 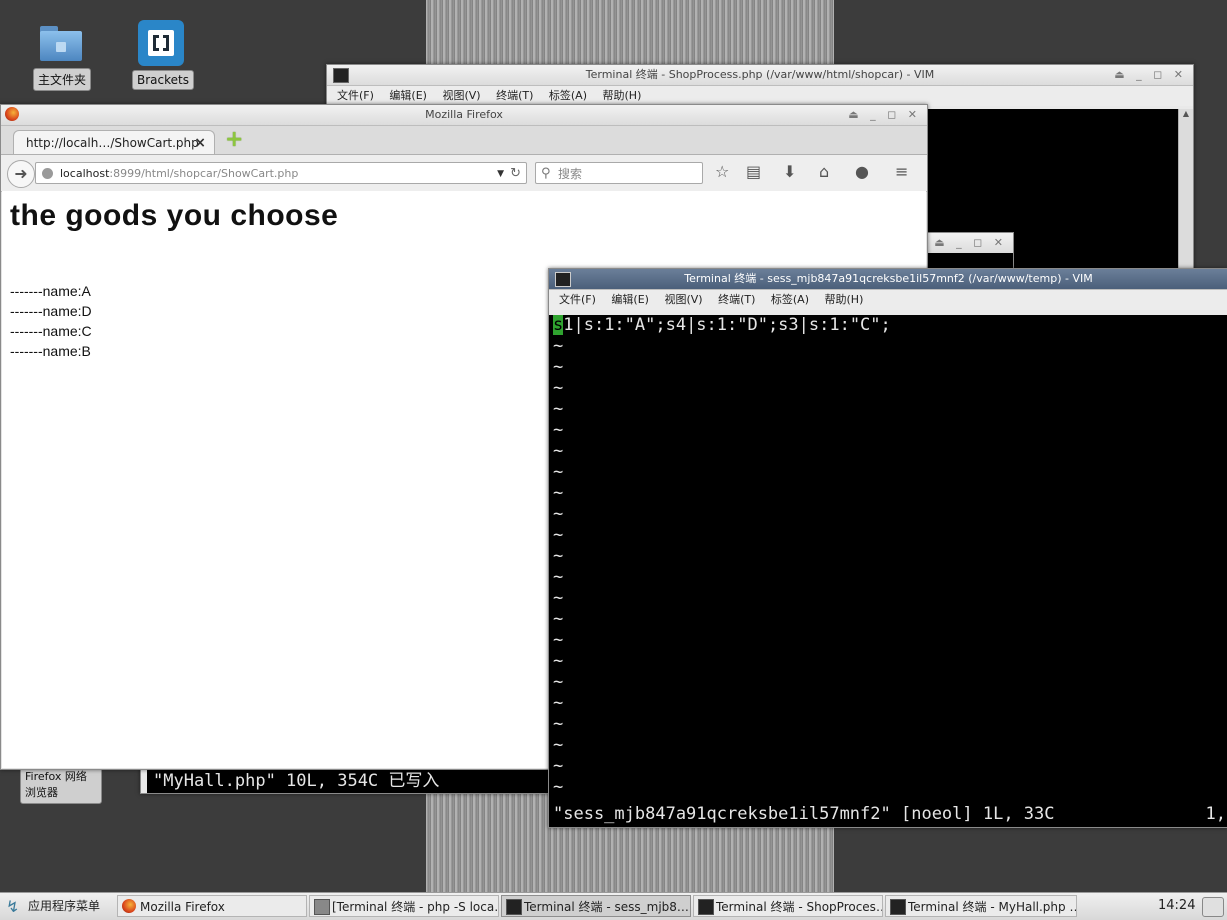 What do you see at coordinates (753, 172) in the screenshot?
I see `reading-list-icon: ▤` at bounding box center [753, 172].